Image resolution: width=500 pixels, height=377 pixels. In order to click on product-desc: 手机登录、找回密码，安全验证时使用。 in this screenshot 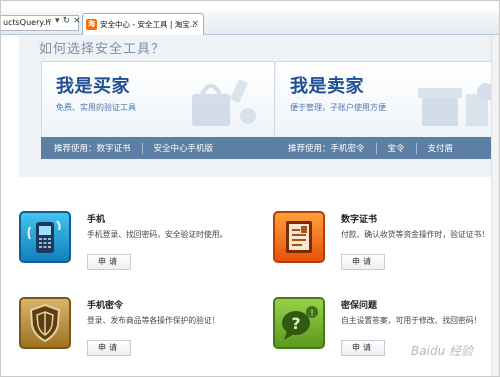, I will do `click(157, 234)`.